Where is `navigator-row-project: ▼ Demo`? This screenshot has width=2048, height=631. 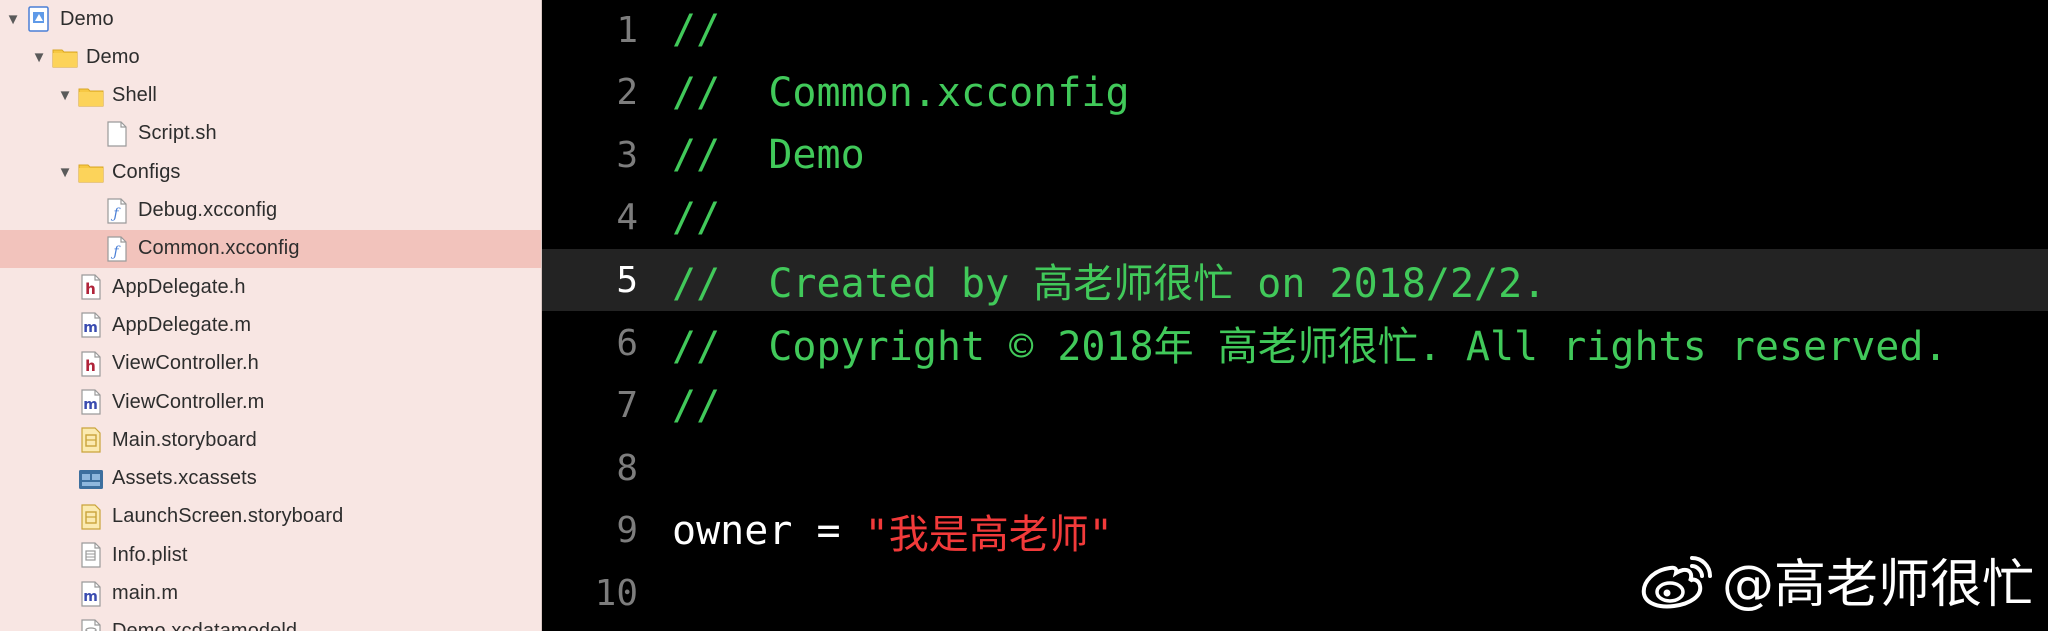 navigator-row-project: ▼ Demo is located at coordinates (270, 19).